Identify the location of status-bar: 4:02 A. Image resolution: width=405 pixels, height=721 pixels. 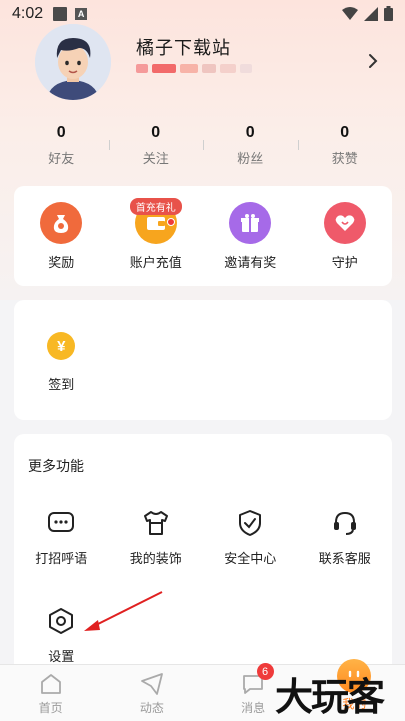
(202, 14).